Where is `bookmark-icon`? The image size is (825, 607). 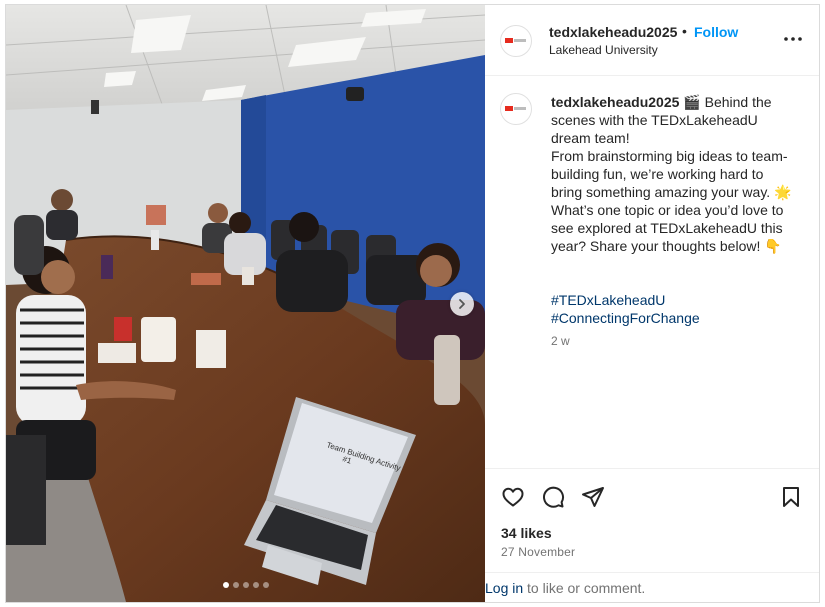 bookmark-icon is located at coordinates (791, 497).